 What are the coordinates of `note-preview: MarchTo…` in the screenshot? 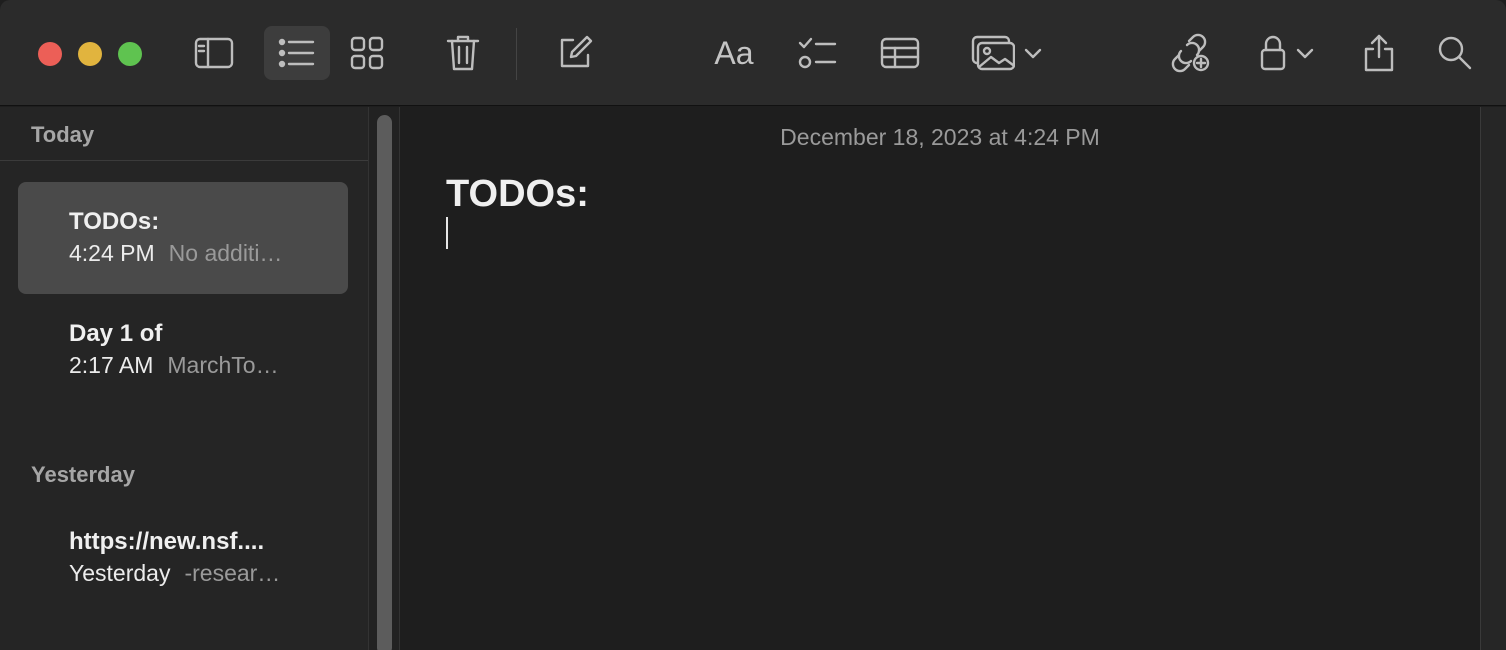 It's located at (223, 365).